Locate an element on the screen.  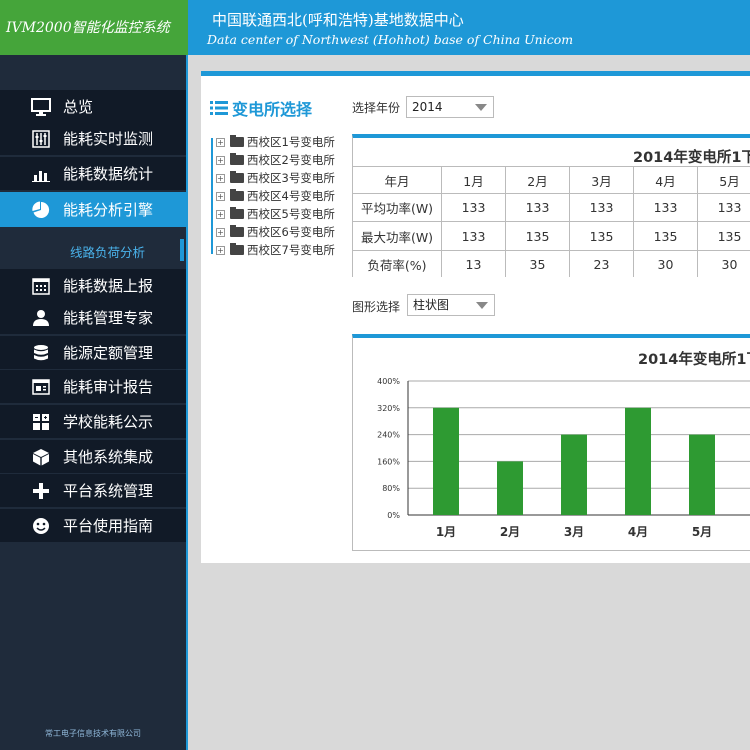
sidebar-item-label: 总览 is located at coordinates (78, 107).